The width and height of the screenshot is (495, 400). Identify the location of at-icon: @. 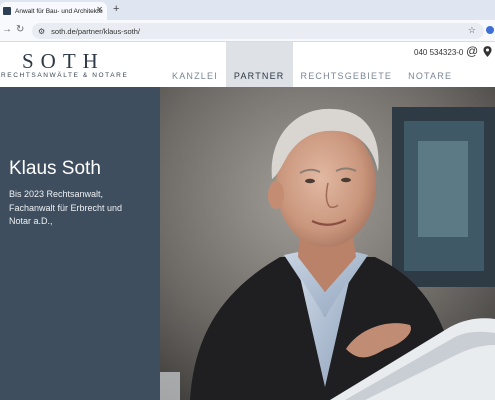
(472, 51).